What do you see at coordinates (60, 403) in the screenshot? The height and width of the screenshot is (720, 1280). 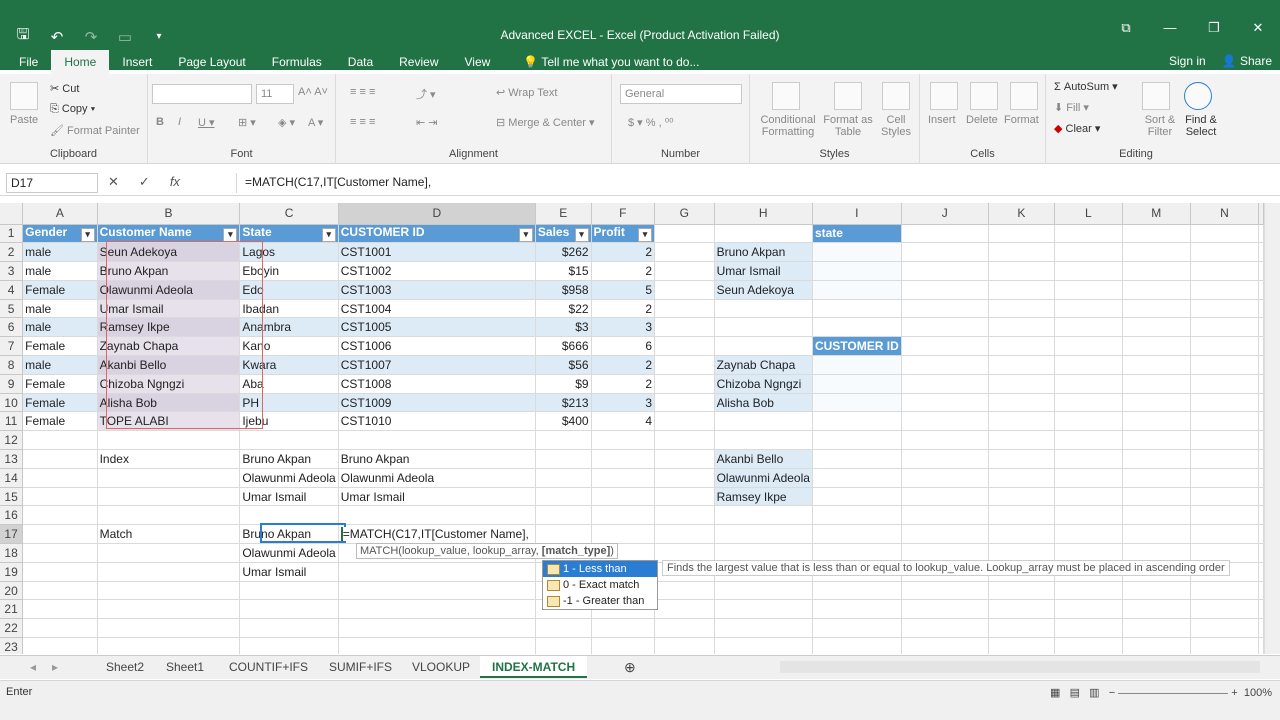 I see `cell-a10: Female` at bounding box center [60, 403].